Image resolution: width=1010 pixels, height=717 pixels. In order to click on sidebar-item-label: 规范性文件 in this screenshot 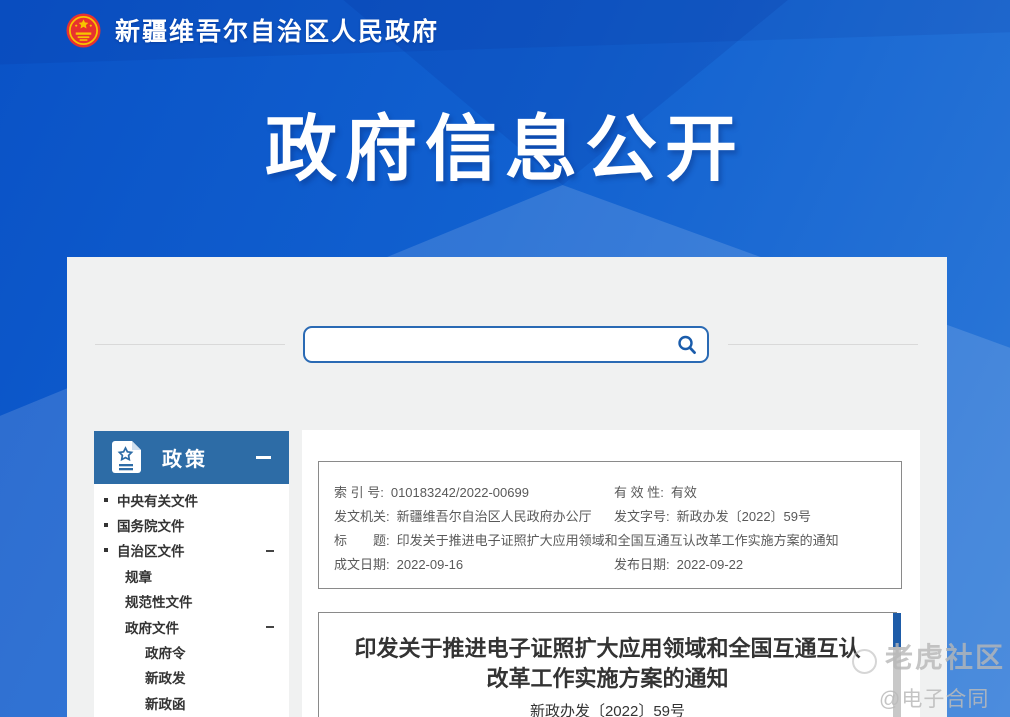, I will do `click(159, 603)`.